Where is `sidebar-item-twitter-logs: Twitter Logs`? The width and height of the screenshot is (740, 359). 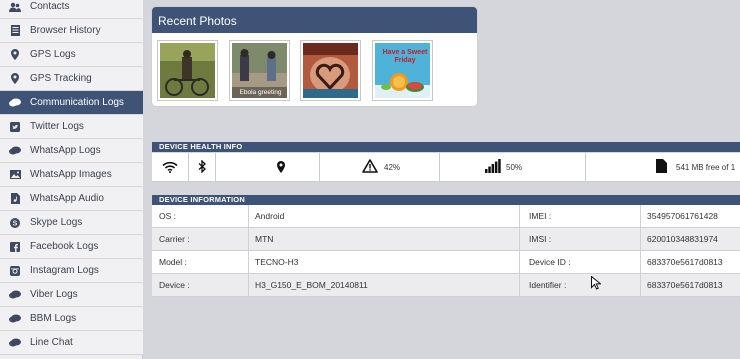
sidebar-item-twitter-logs: Twitter Logs is located at coordinates (71, 127).